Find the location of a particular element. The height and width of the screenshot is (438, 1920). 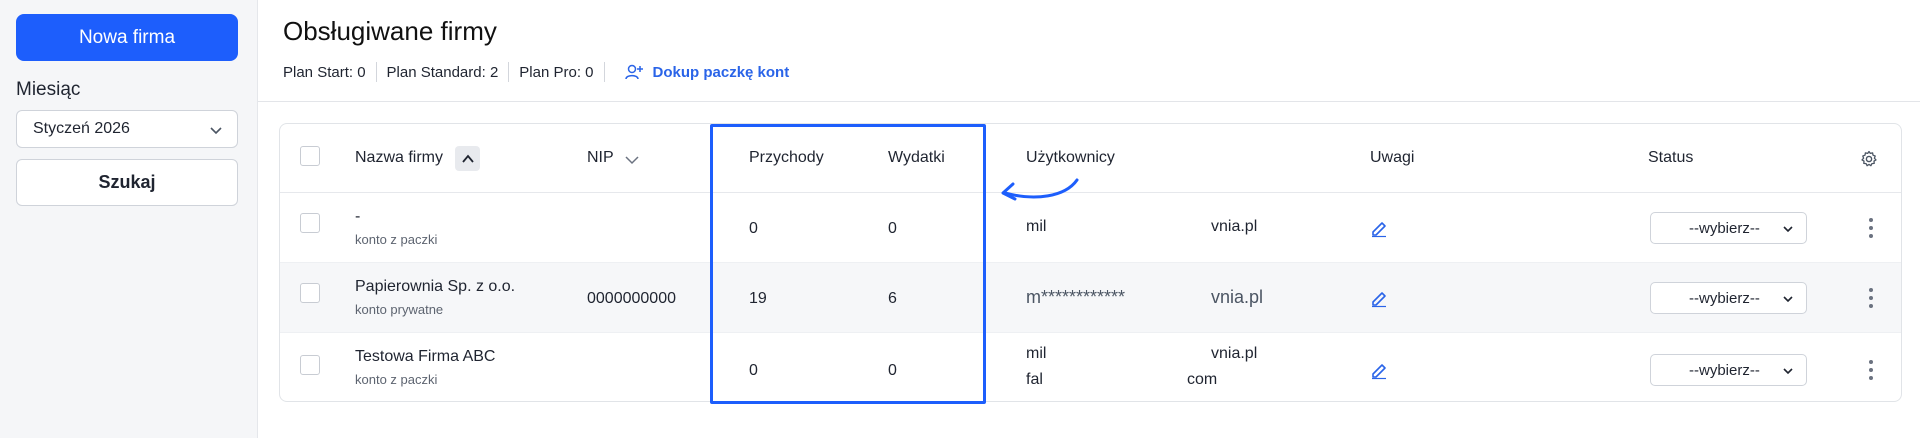

gear-icon is located at coordinates (1869, 159).